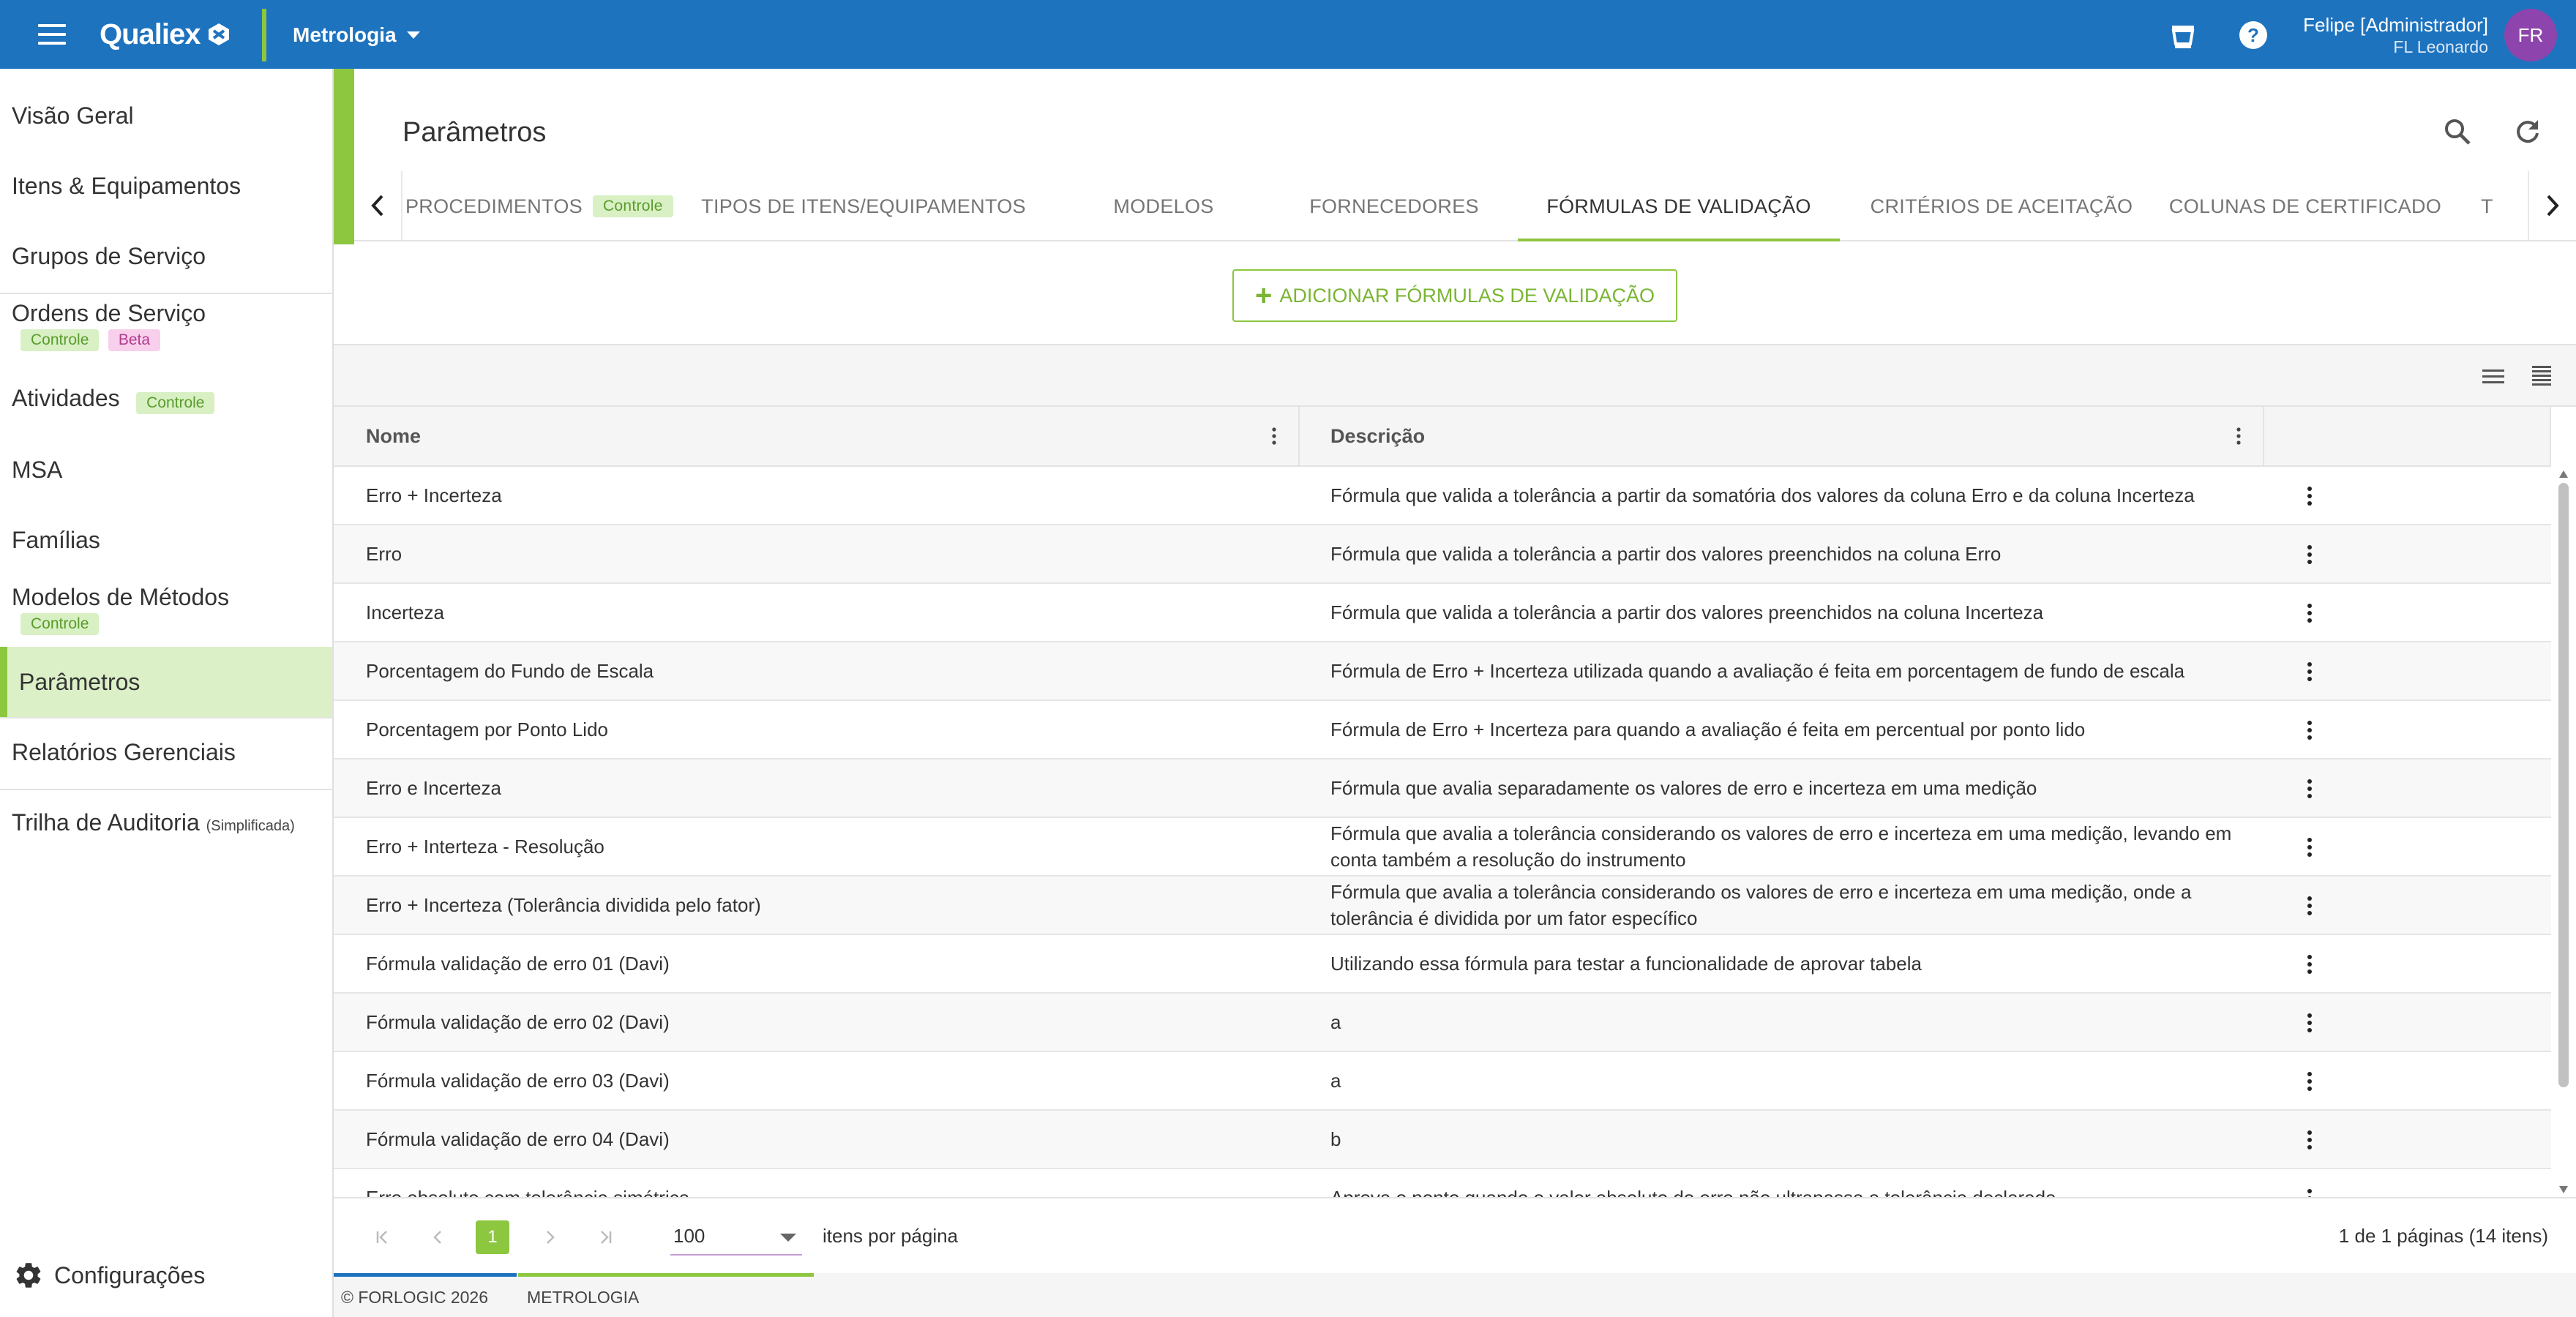  What do you see at coordinates (492, 1237) in the screenshot?
I see `page-button-current: 1` at bounding box center [492, 1237].